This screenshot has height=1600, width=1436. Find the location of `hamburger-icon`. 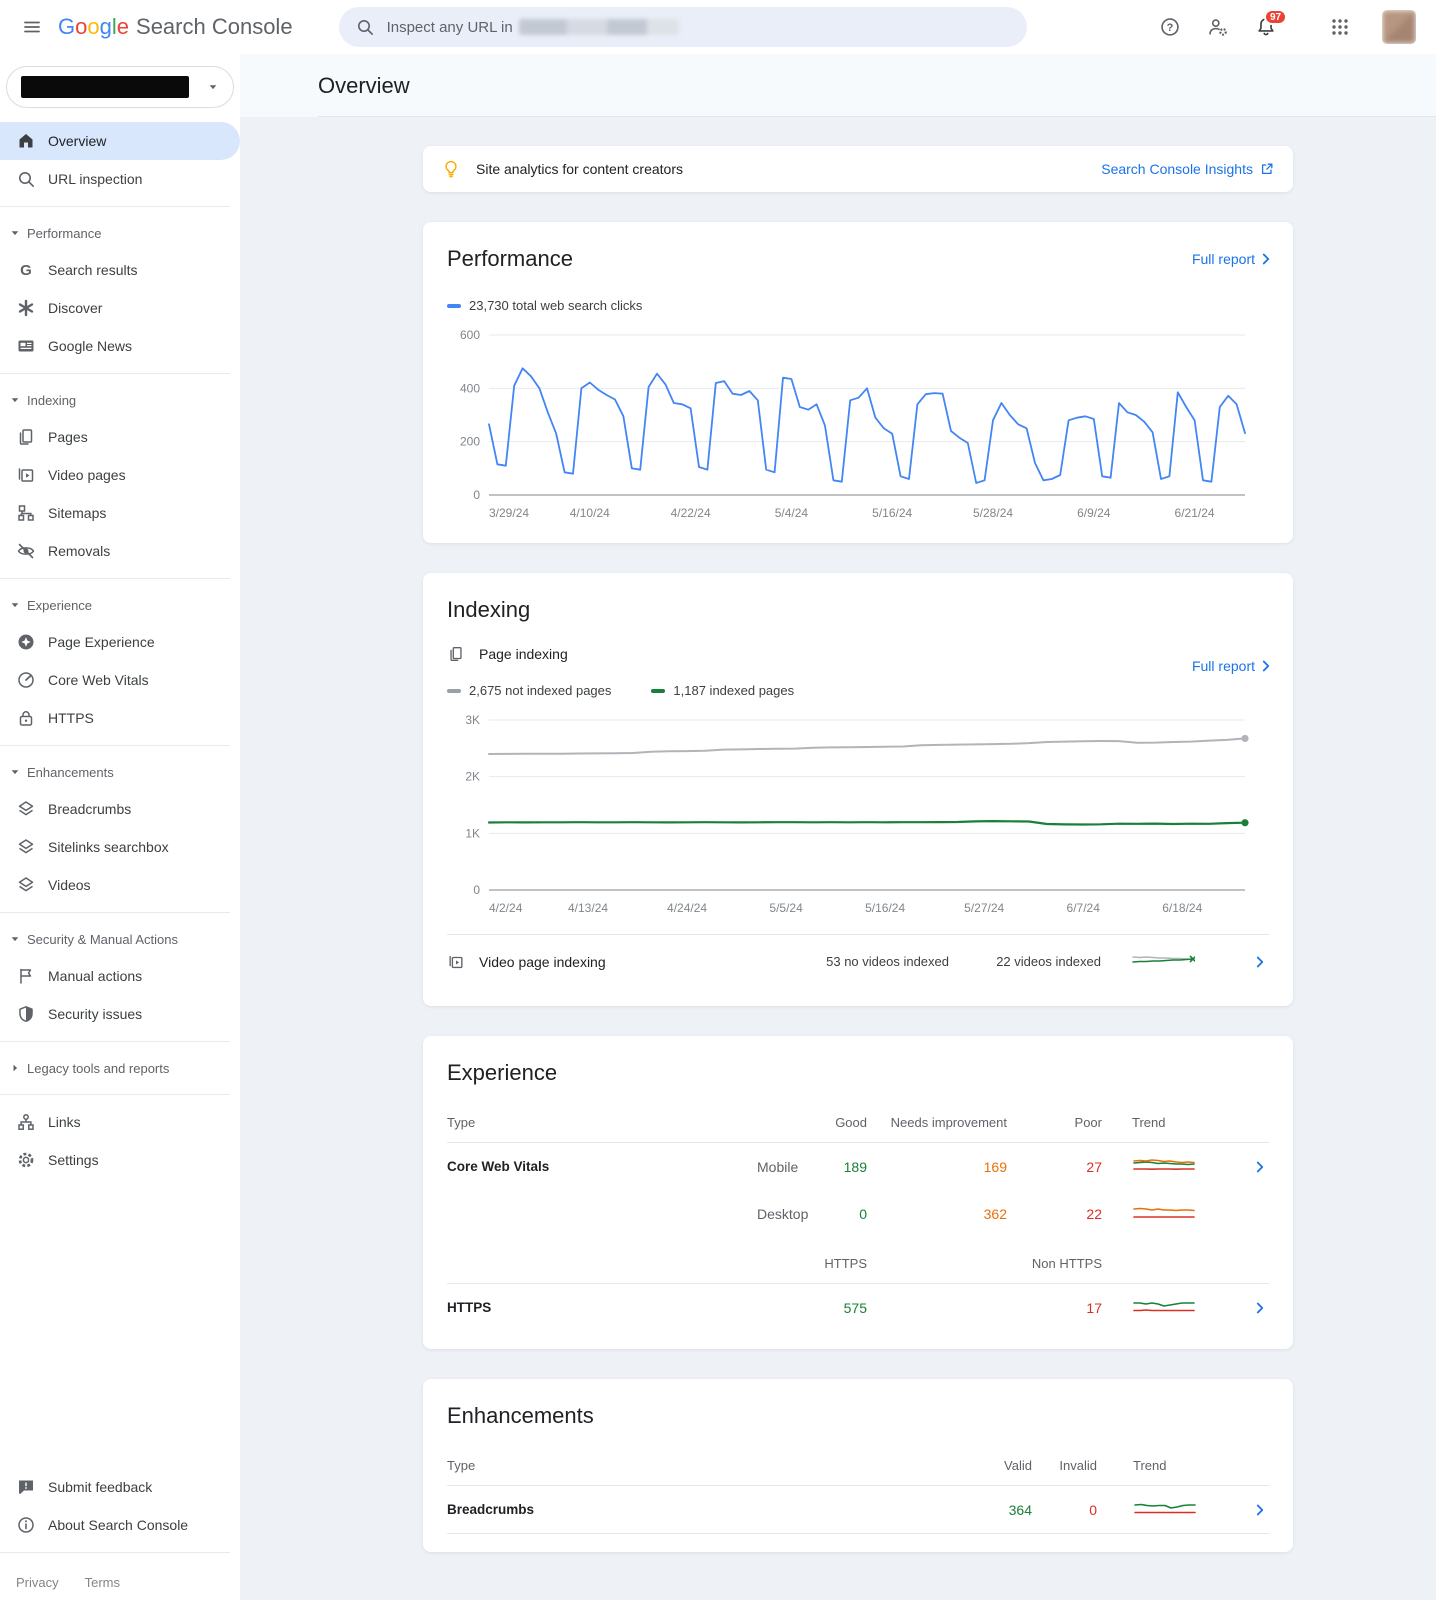

hamburger-icon is located at coordinates (32, 27).